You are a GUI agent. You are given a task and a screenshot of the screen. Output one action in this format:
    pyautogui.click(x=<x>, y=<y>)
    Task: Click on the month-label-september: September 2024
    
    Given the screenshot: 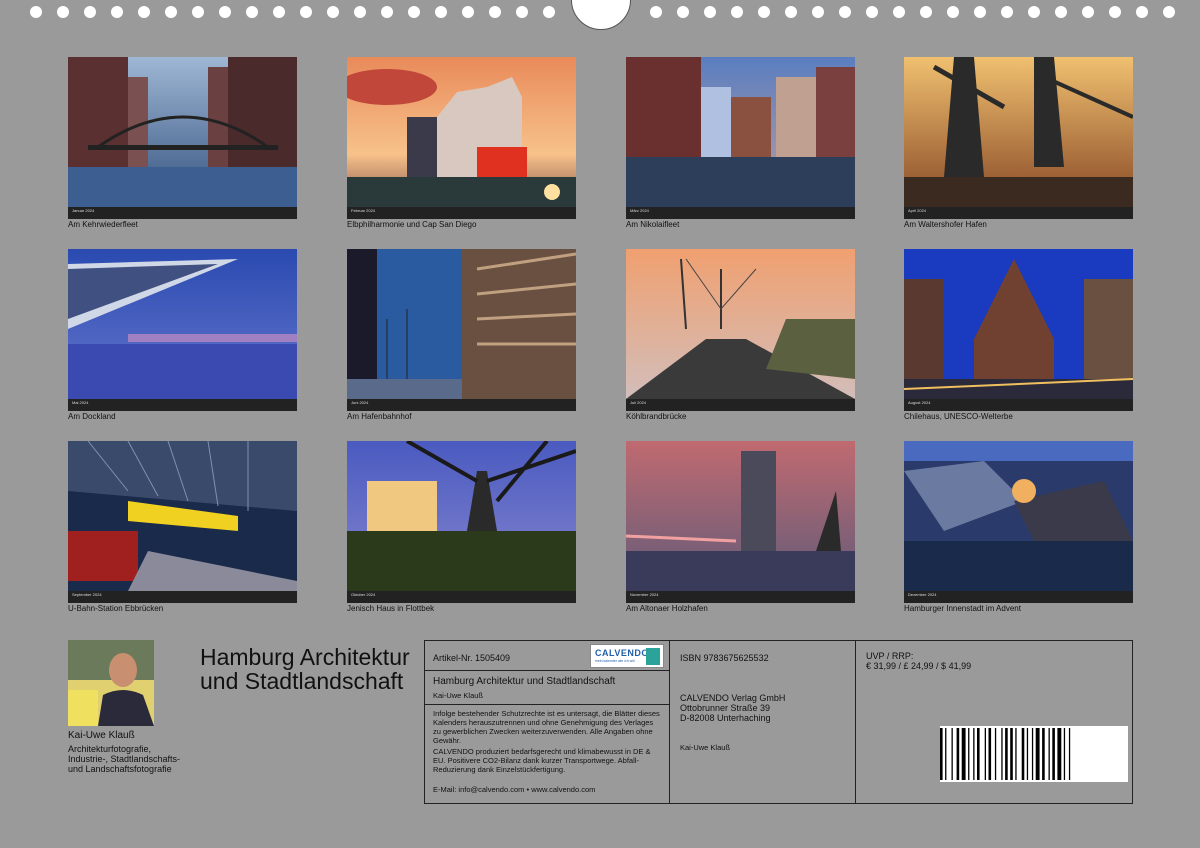 What is the action you would take?
    pyautogui.click(x=87, y=594)
    